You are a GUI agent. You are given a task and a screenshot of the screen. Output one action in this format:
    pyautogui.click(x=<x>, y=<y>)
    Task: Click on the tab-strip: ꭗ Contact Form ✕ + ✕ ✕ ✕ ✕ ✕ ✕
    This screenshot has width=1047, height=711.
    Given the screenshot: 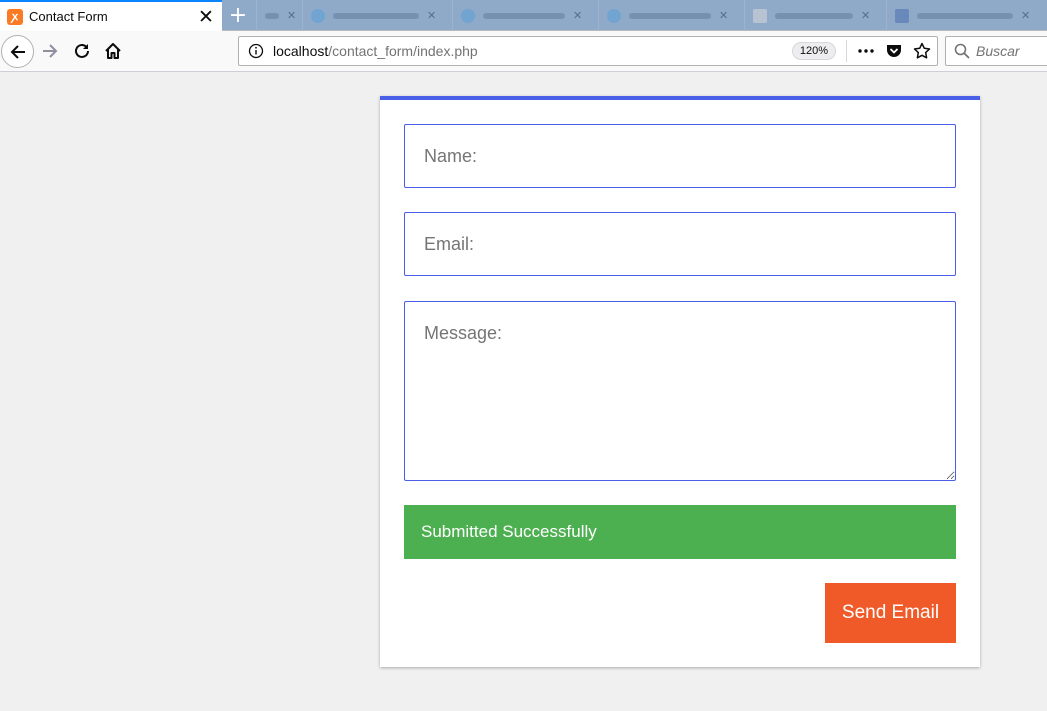 What is the action you would take?
    pyautogui.click(x=523, y=15)
    